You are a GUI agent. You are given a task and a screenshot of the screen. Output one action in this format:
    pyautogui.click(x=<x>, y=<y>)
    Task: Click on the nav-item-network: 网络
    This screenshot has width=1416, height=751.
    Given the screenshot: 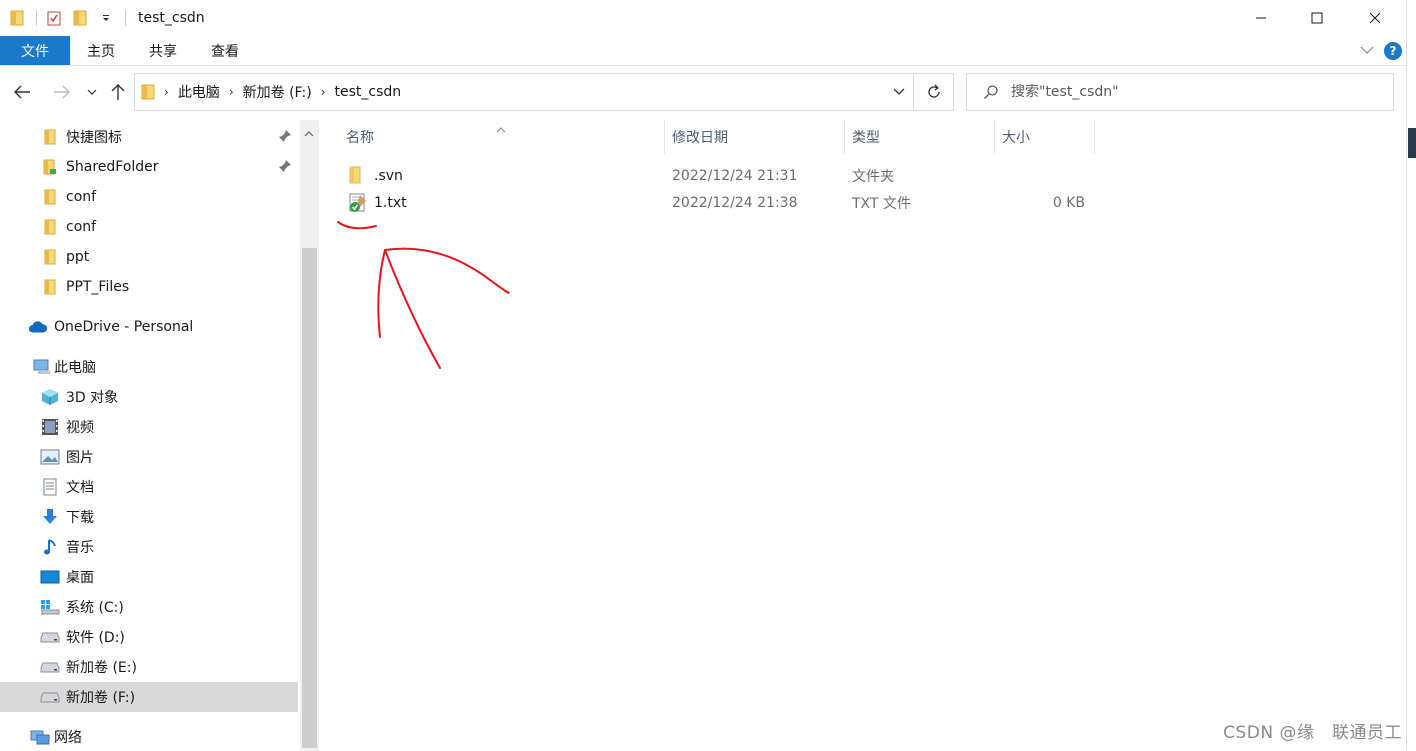 What is the action you would take?
    pyautogui.click(x=149, y=736)
    